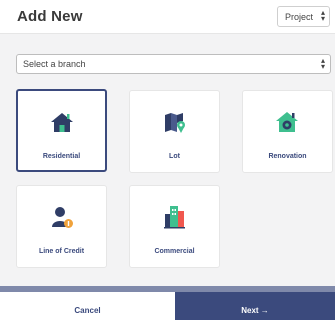 The height and width of the screenshot is (320, 335). What do you see at coordinates (286, 122) in the screenshot?
I see `house-gear-icon` at bounding box center [286, 122].